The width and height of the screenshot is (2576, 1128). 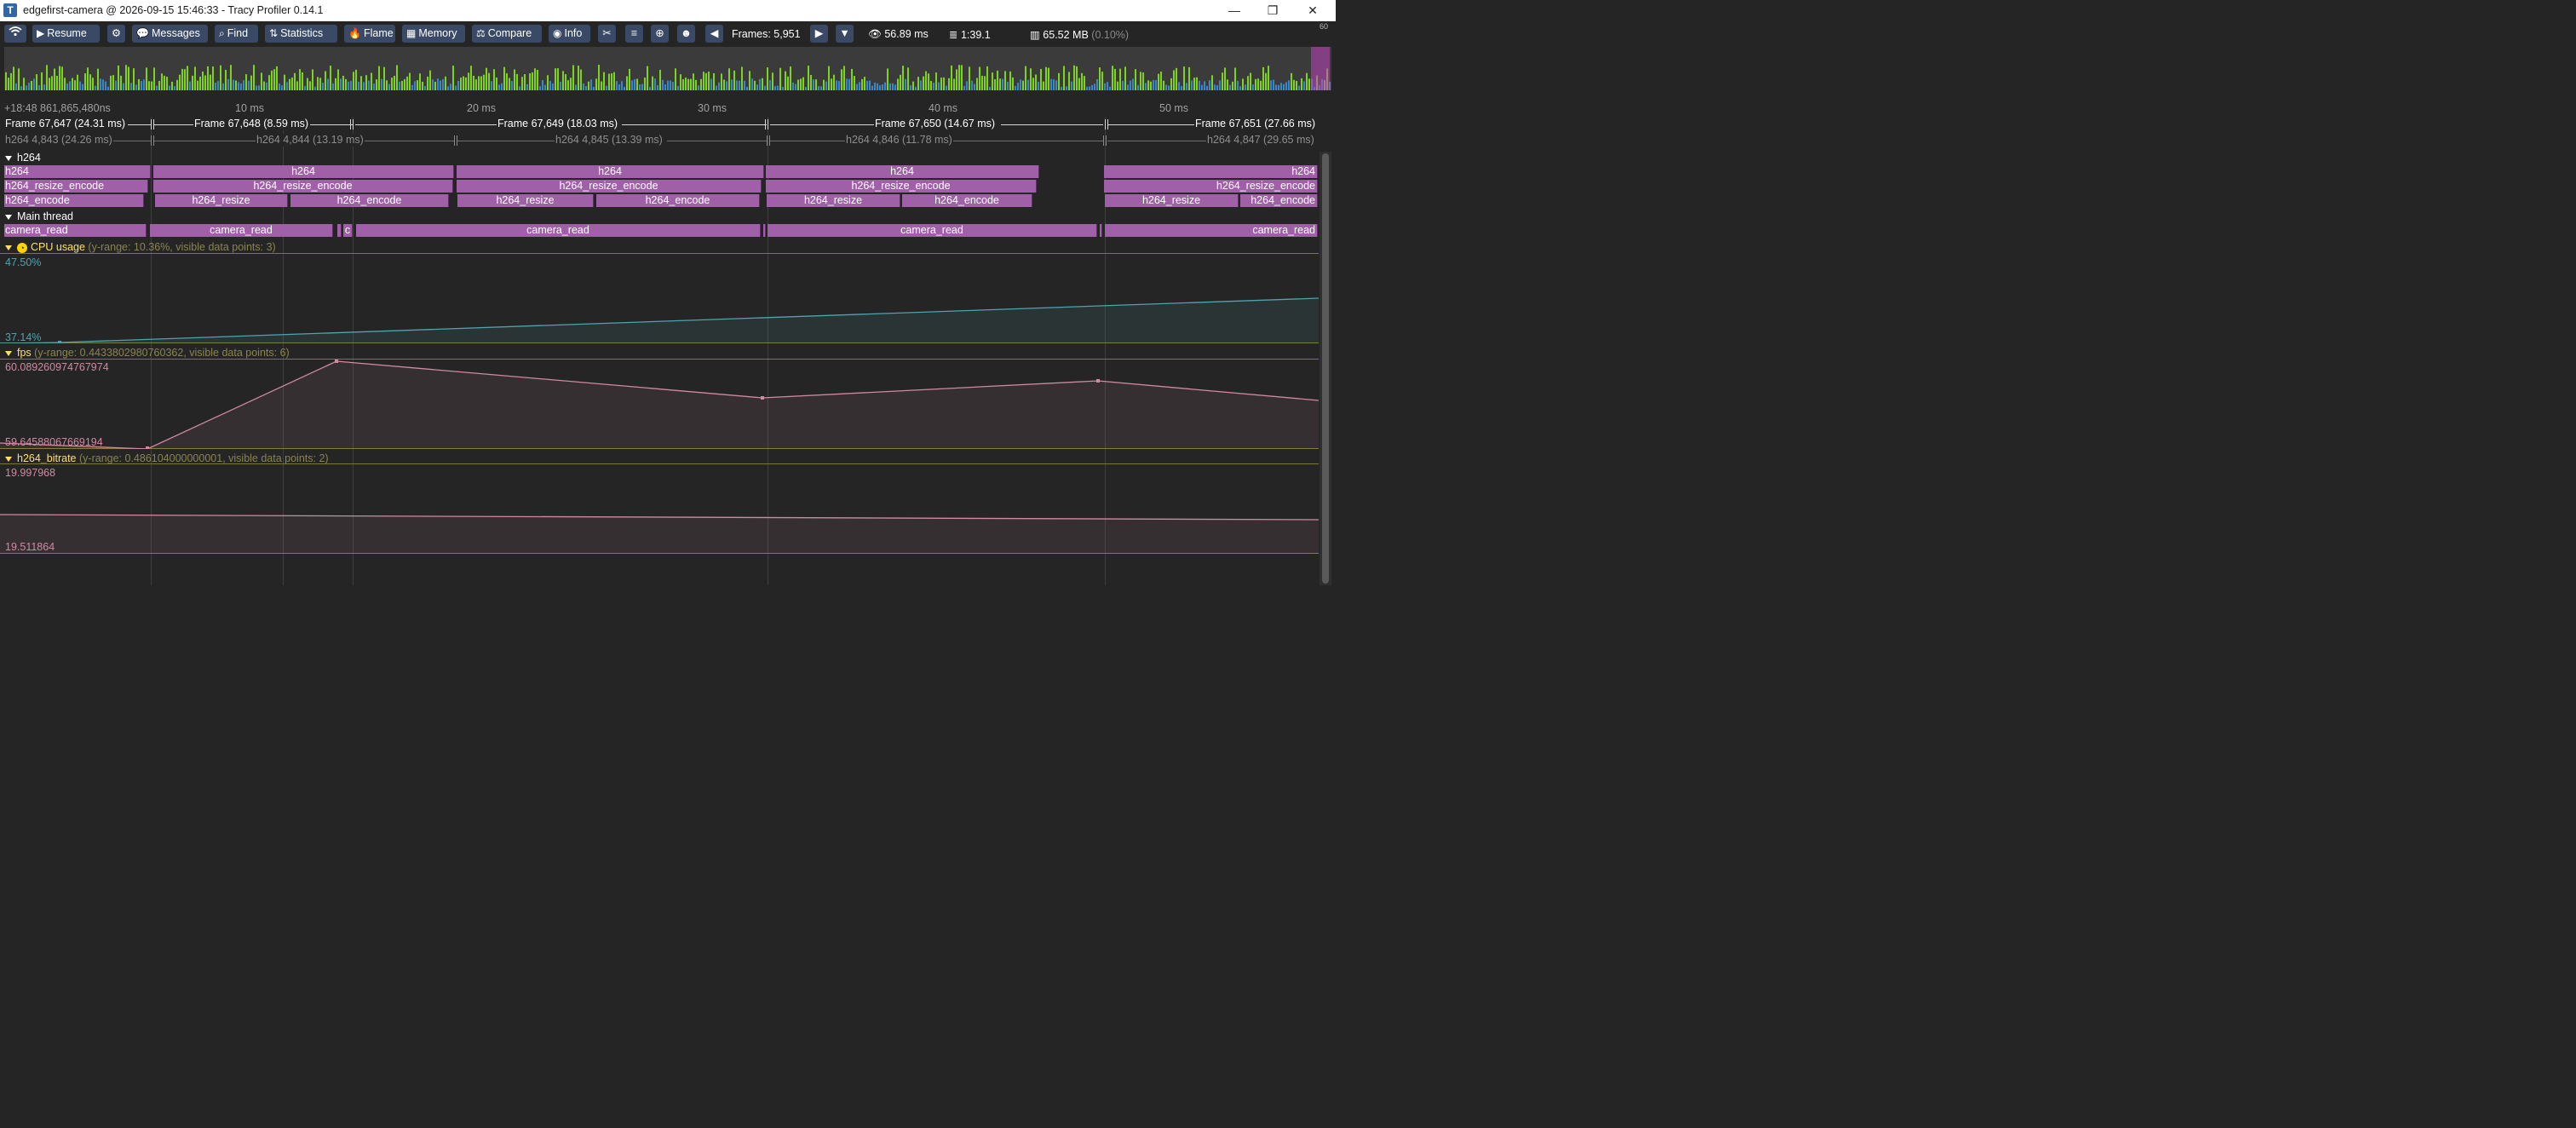 I want to click on frame-label: Frame 67,650 (14.67 ms), so click(x=936, y=124).